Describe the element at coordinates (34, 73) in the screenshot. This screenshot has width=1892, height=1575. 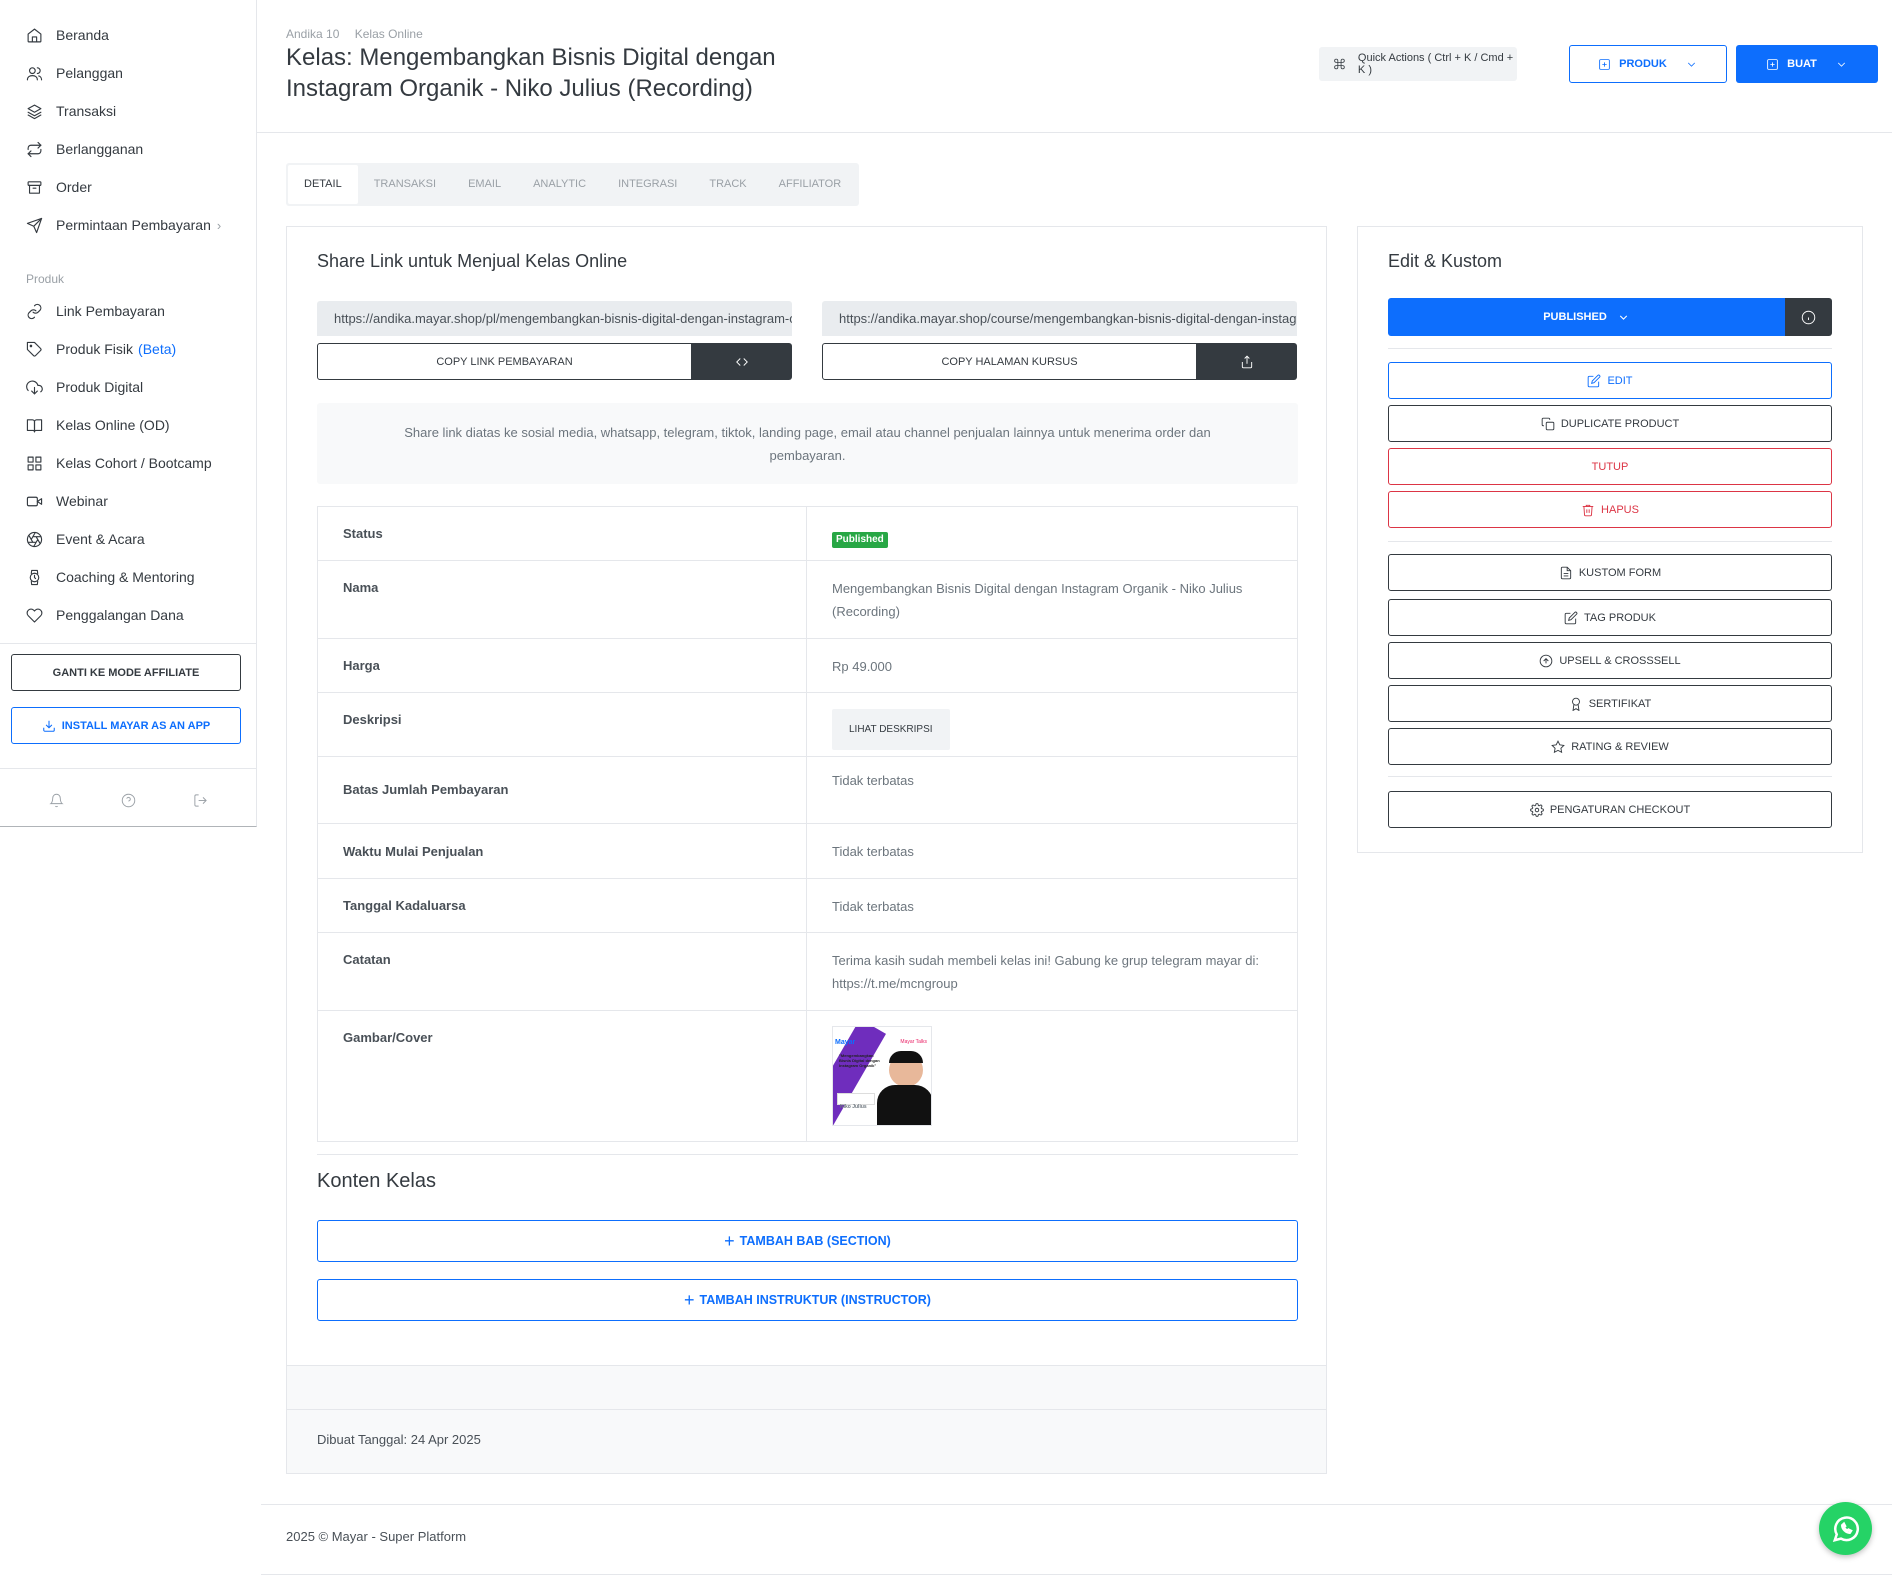
I see `users-icon` at that location.